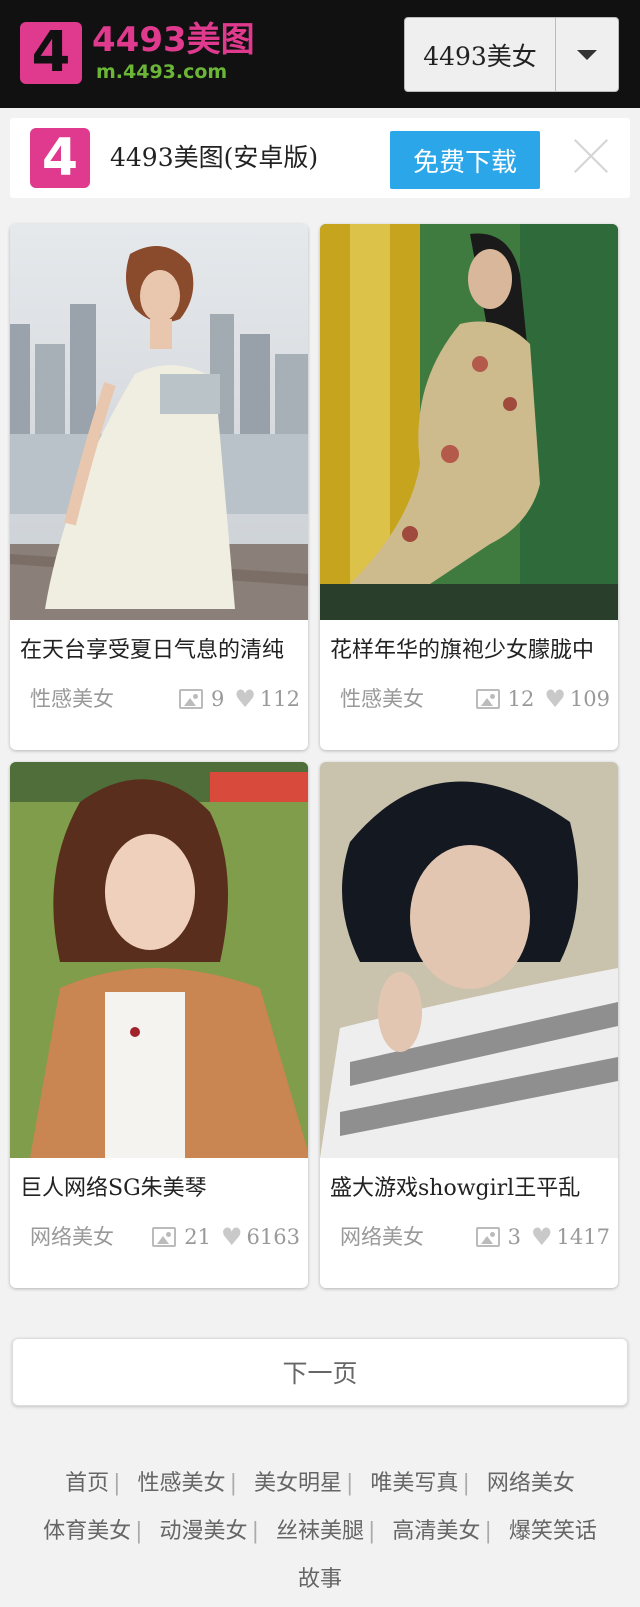 The height and width of the screenshot is (1607, 640). Describe the element at coordinates (465, 160) in the screenshot. I see `download-button: 免费下载` at that location.